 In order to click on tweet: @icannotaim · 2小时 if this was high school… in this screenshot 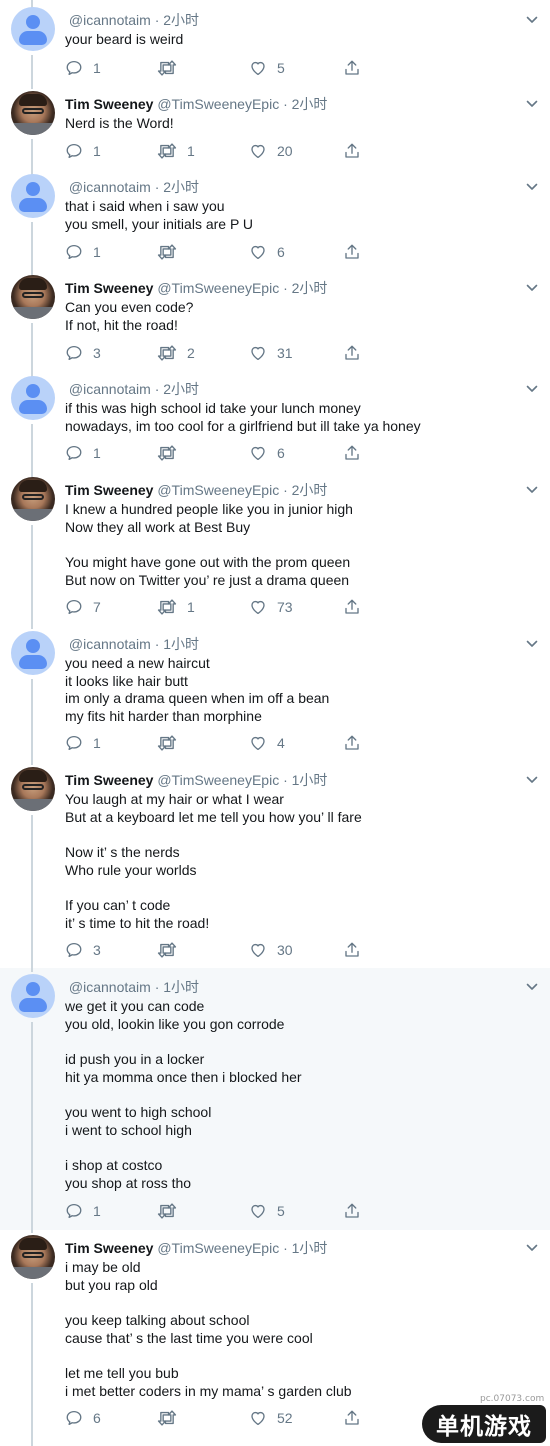, I will do `click(275, 429)`.